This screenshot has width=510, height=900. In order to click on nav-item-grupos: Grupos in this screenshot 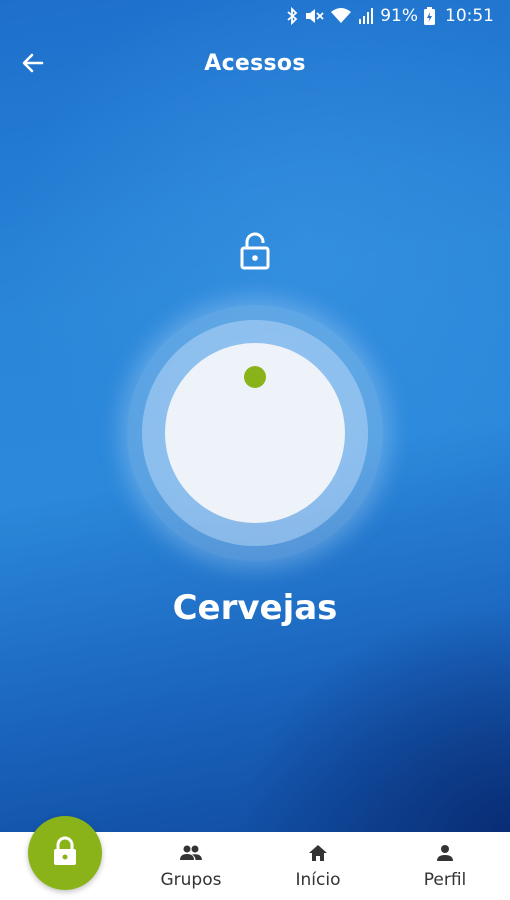, I will do `click(191, 866)`.